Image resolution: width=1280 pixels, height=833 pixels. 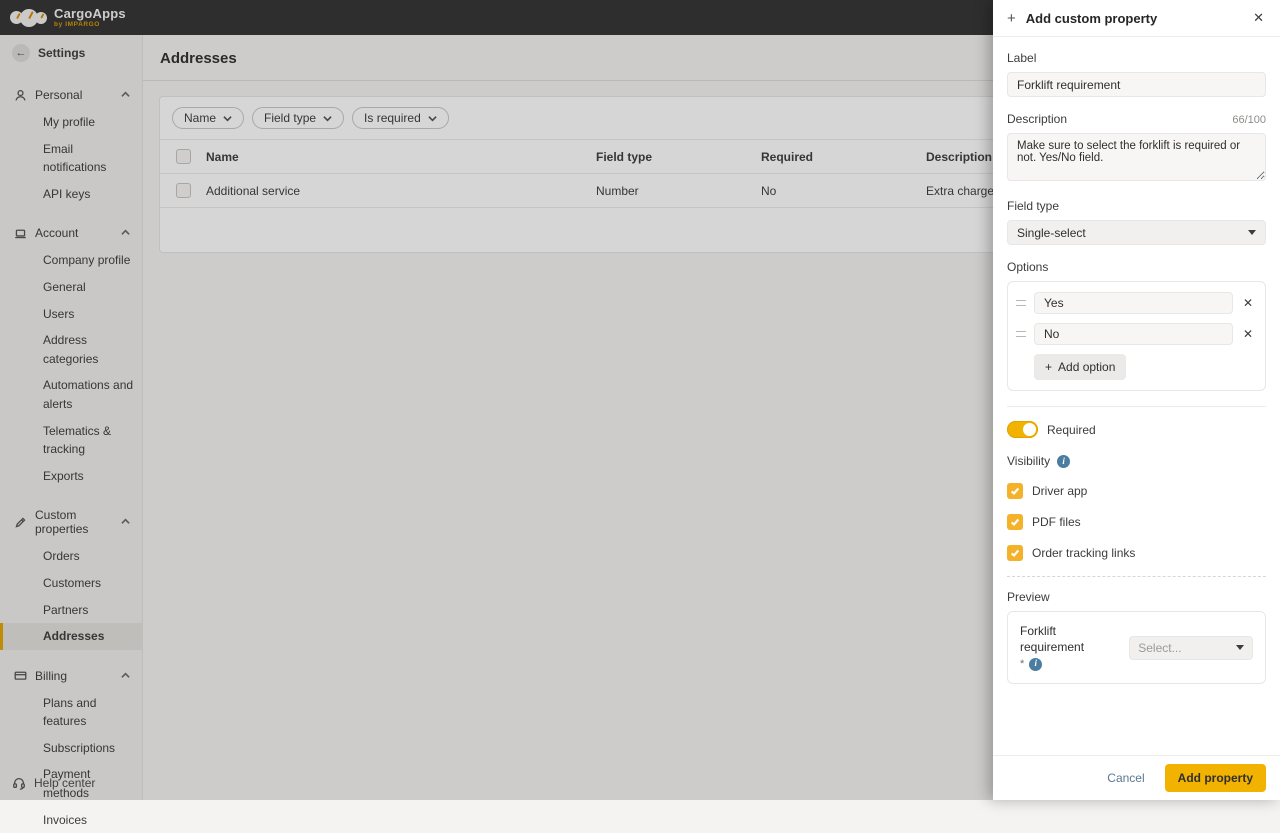 I want to click on visibility-pdf-files: PDF files, so click(x=1136, y=522).